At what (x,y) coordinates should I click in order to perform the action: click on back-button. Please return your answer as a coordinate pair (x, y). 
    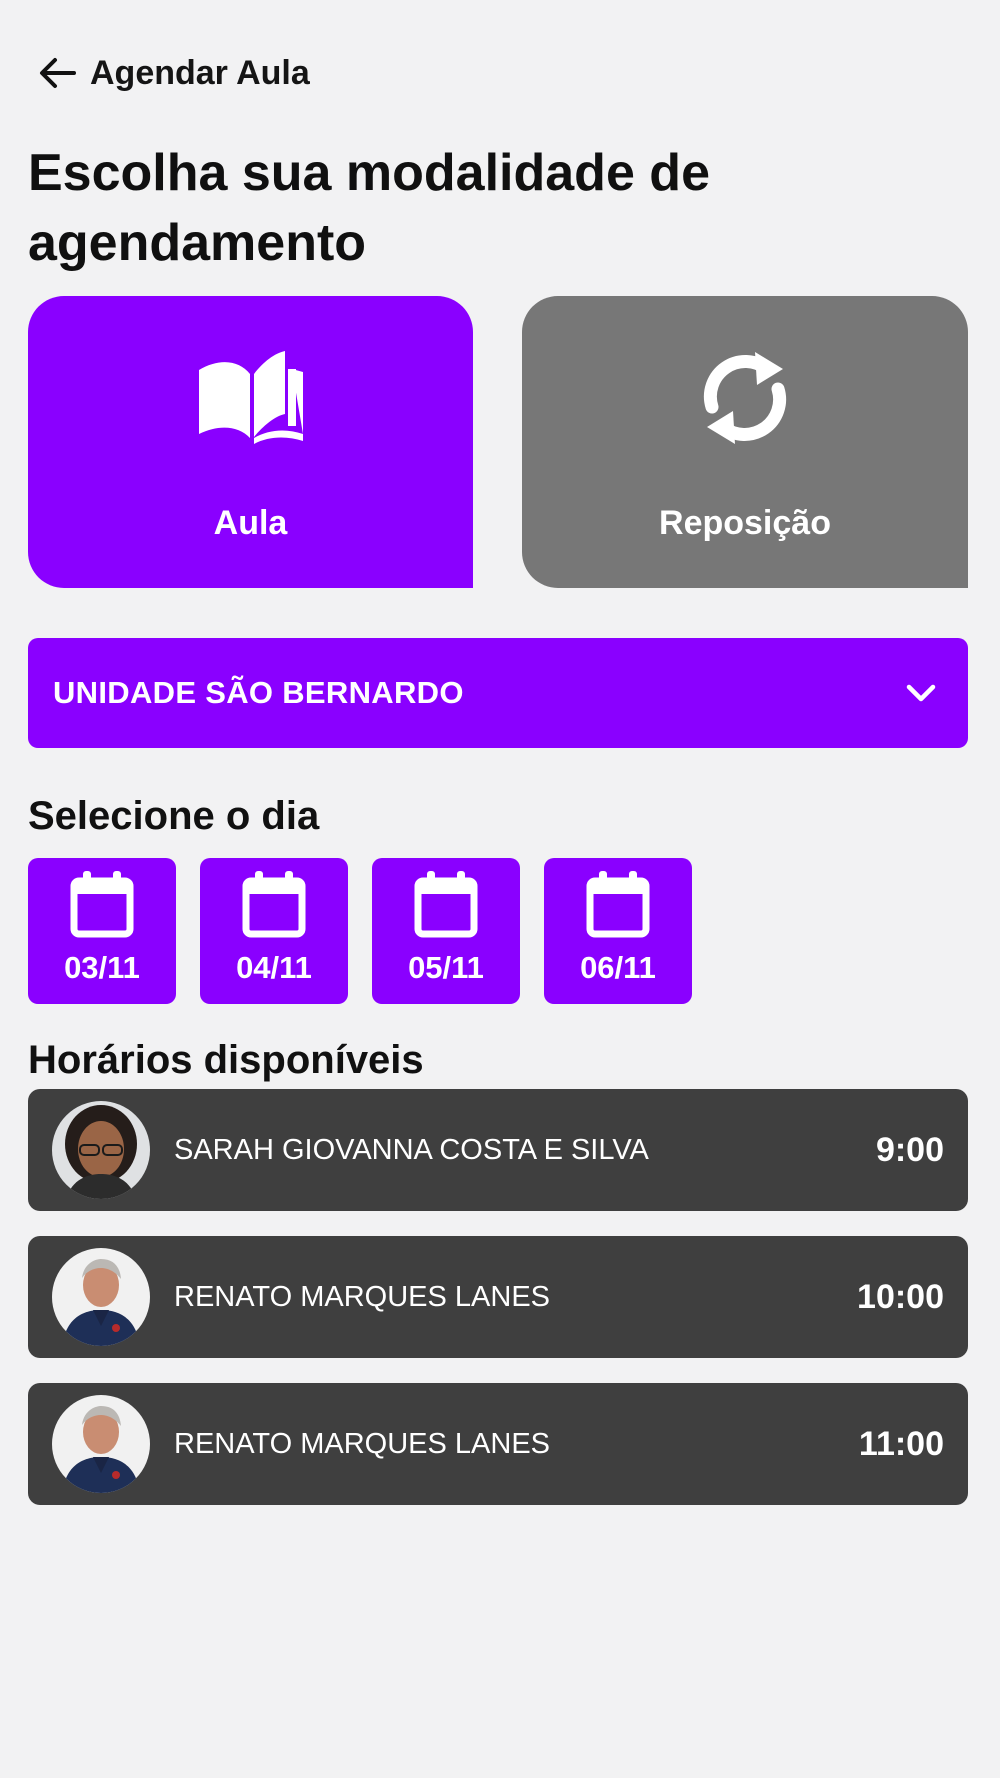
    Looking at the image, I should click on (58, 73).